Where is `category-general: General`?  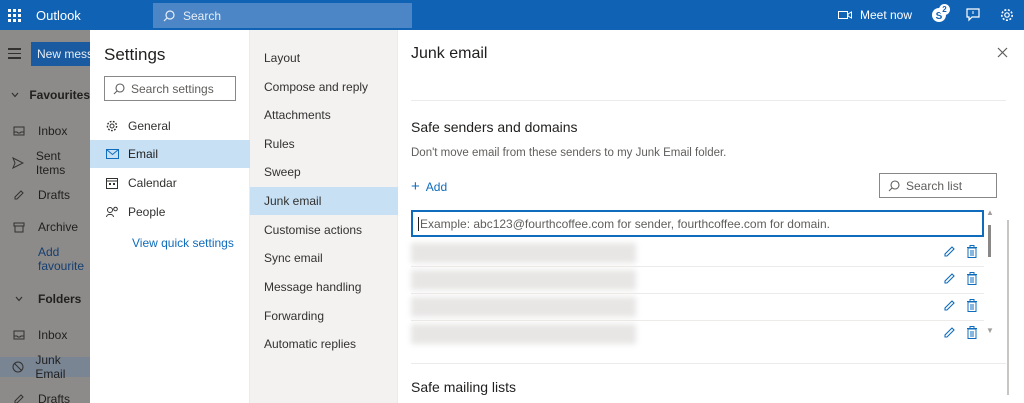
category-general: General is located at coordinates (170, 126).